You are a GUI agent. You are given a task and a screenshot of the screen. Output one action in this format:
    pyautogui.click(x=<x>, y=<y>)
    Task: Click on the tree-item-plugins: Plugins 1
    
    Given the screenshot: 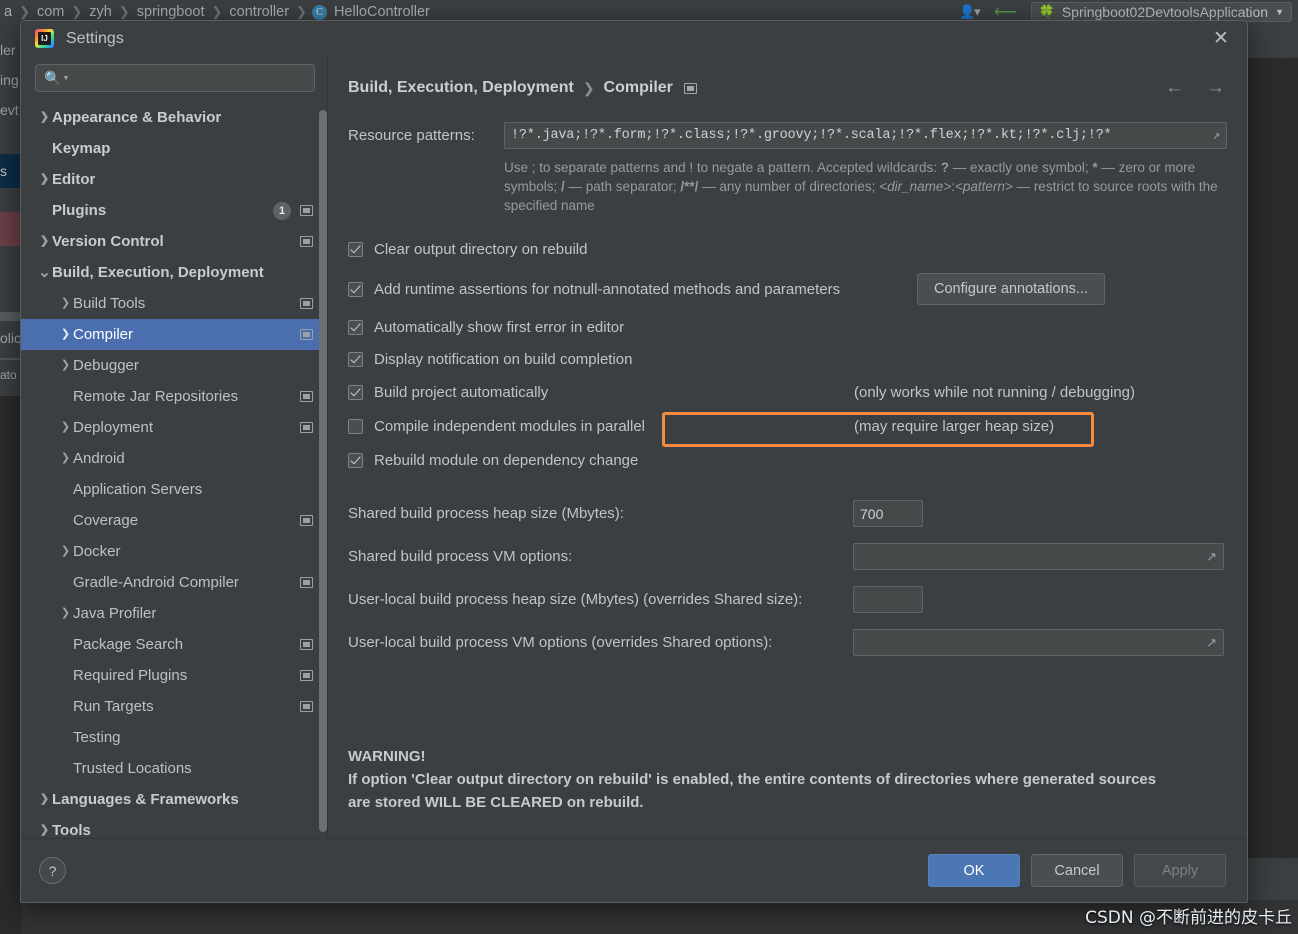 What is the action you would take?
    pyautogui.click(x=174, y=210)
    